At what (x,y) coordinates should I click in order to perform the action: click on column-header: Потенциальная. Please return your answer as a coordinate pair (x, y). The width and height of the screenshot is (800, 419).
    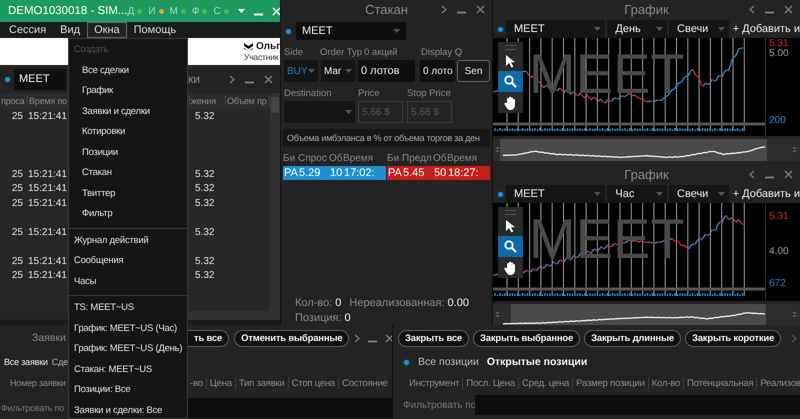
    Looking at the image, I should click on (718, 383).